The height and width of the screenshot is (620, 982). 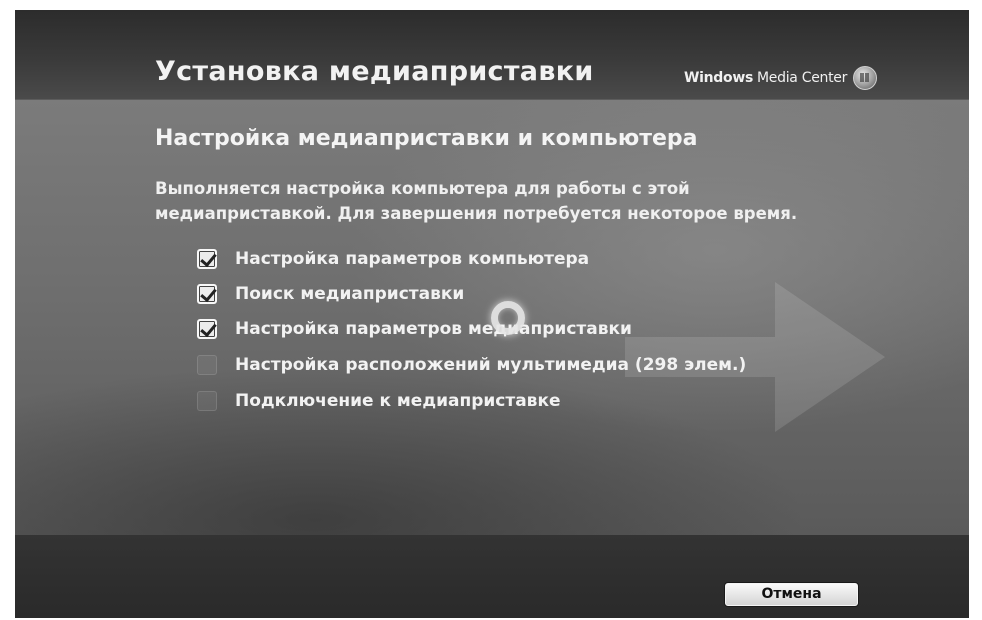 I want to click on page-title: Установка медиаприставки, so click(x=374, y=71).